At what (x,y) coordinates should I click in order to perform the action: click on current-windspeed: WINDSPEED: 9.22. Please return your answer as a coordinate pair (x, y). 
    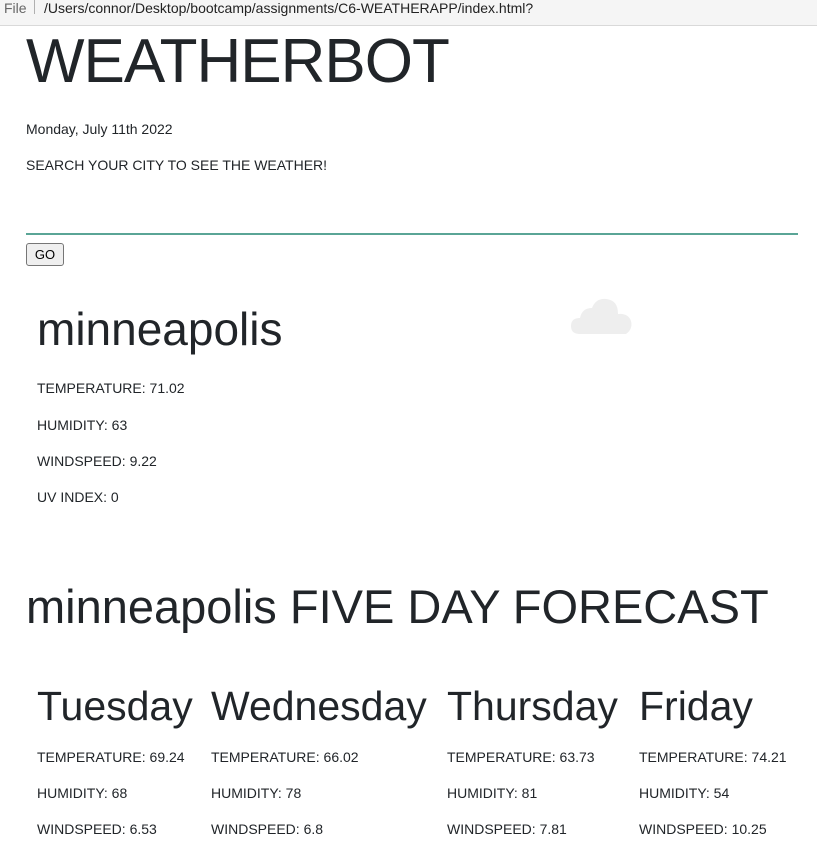
    Looking at the image, I should click on (97, 461).